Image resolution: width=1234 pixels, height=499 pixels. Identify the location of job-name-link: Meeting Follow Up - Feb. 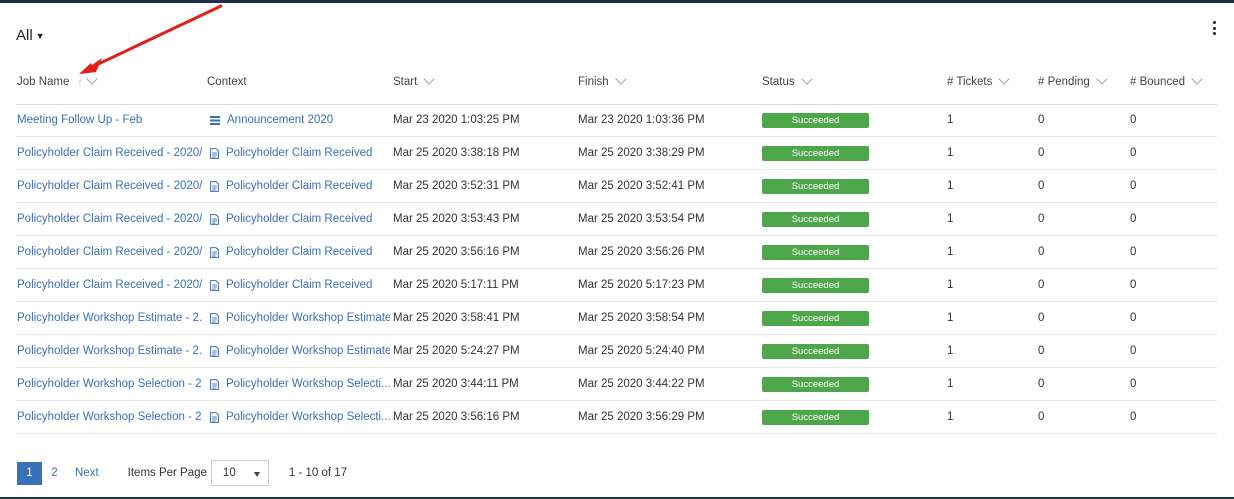
(109, 120).